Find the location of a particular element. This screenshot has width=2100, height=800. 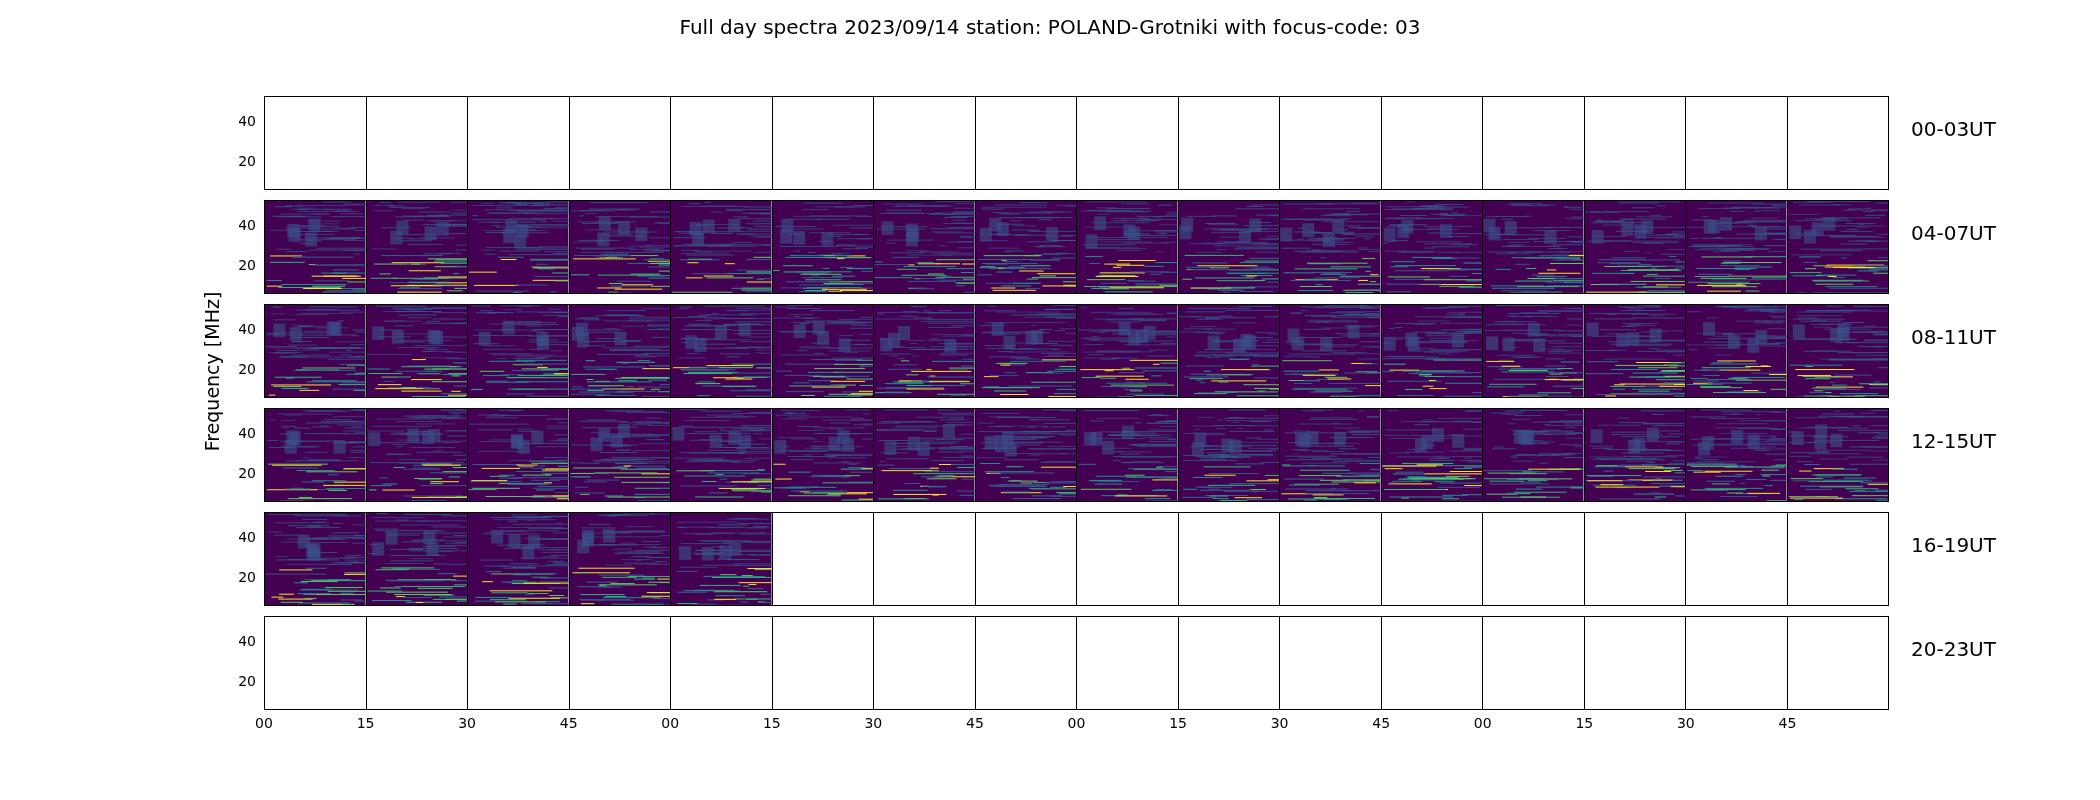

row-label: 04-07UT is located at coordinates (1953, 233).